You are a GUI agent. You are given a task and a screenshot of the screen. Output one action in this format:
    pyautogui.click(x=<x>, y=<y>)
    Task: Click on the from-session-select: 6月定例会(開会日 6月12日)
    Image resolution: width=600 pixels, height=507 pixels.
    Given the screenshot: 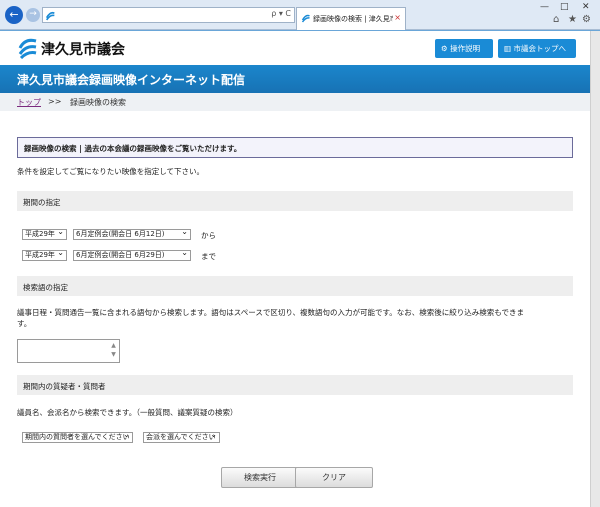 What is the action you would take?
    pyautogui.click(x=132, y=234)
    